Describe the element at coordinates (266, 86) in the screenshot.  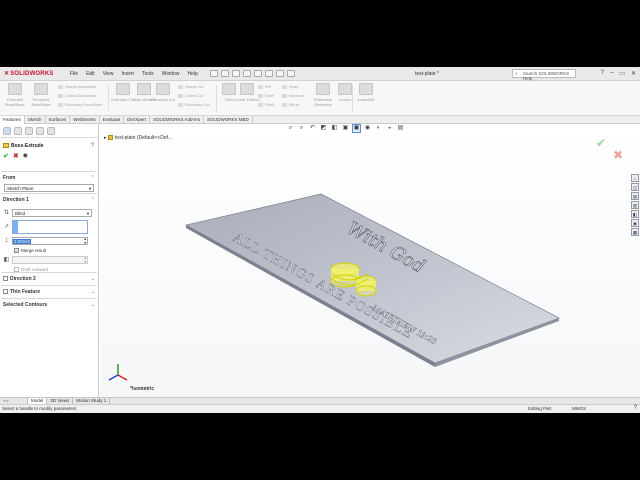
I see `rib-button: Rib` at that location.